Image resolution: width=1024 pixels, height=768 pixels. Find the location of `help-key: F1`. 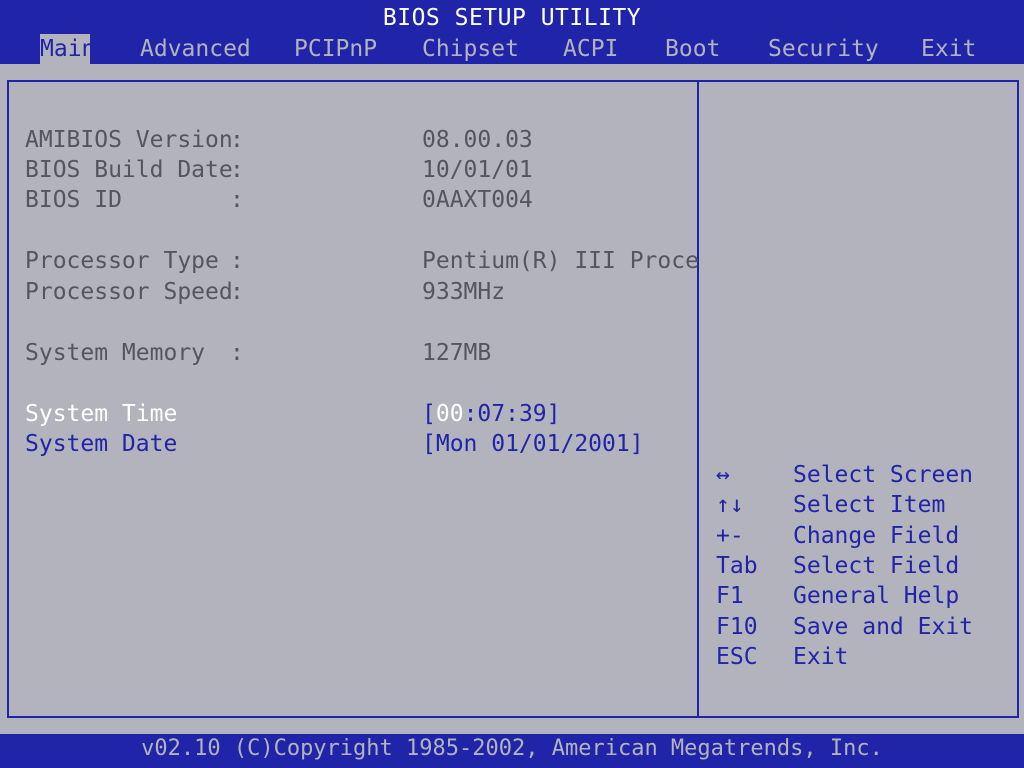

help-key: F1 is located at coordinates (730, 596).